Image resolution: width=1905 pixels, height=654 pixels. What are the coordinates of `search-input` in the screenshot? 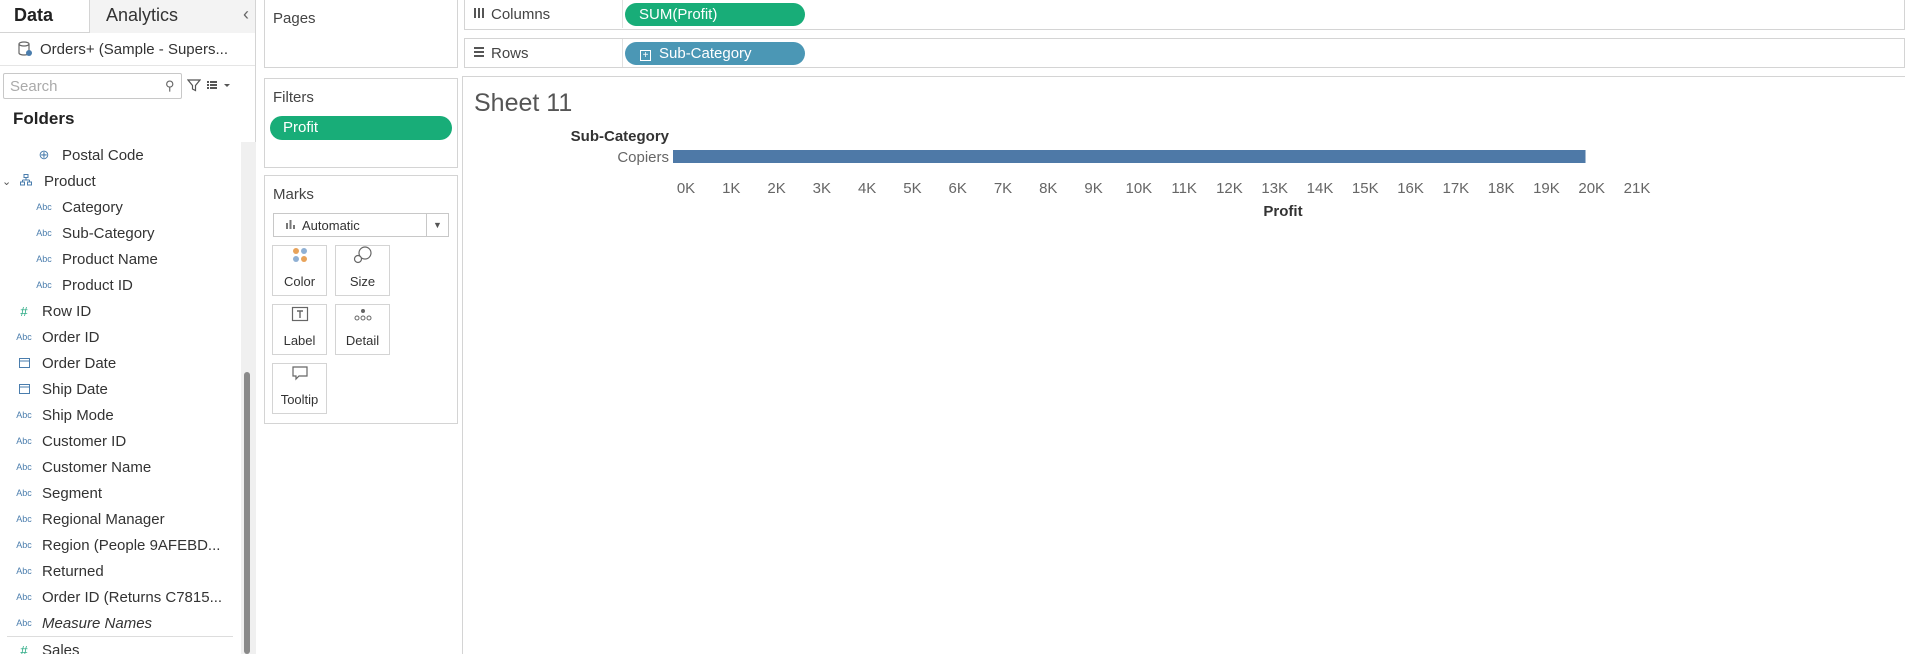 It's located at (88, 86).